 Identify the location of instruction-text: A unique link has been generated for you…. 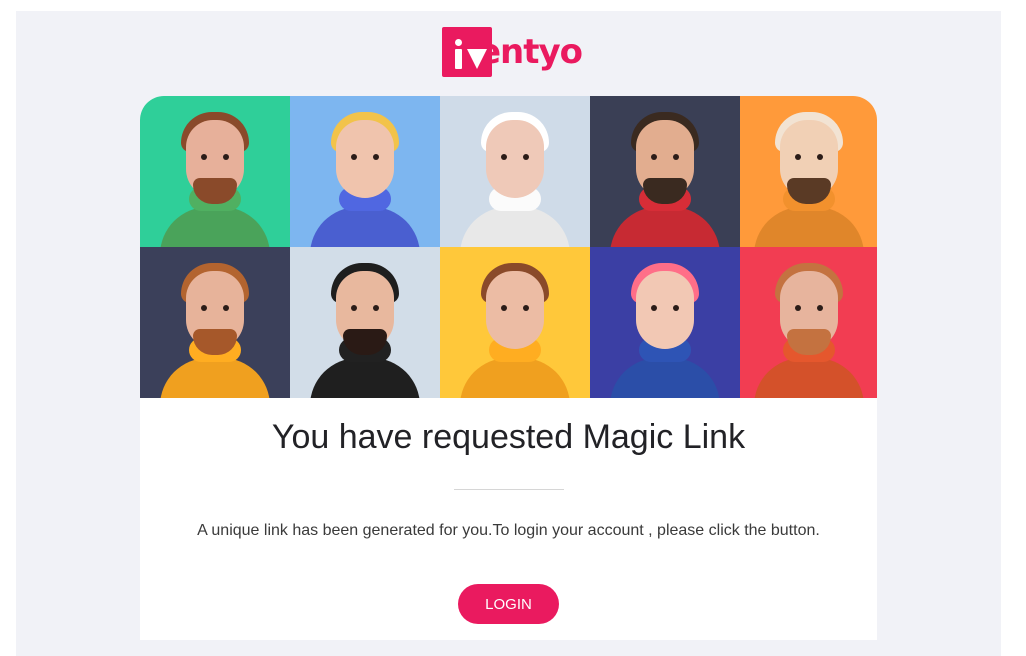
(508, 530).